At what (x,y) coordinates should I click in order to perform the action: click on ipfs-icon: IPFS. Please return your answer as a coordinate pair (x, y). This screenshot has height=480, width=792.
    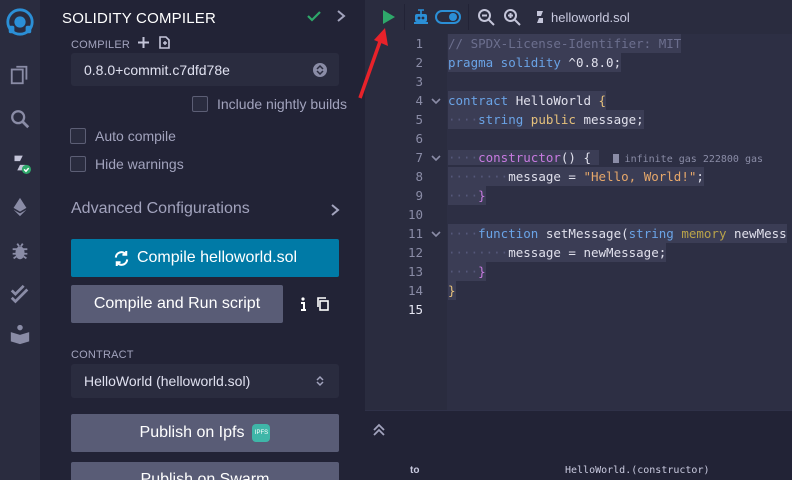
    Looking at the image, I should click on (261, 433).